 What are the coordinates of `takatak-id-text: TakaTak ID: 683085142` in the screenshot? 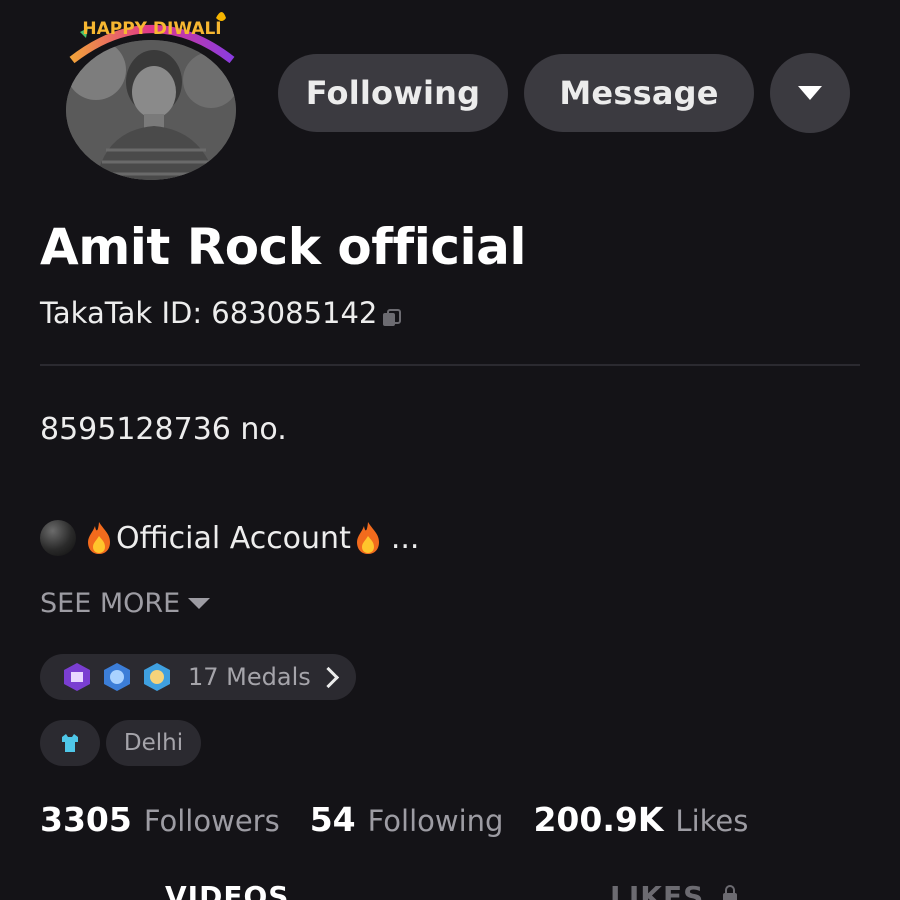 It's located at (209, 313).